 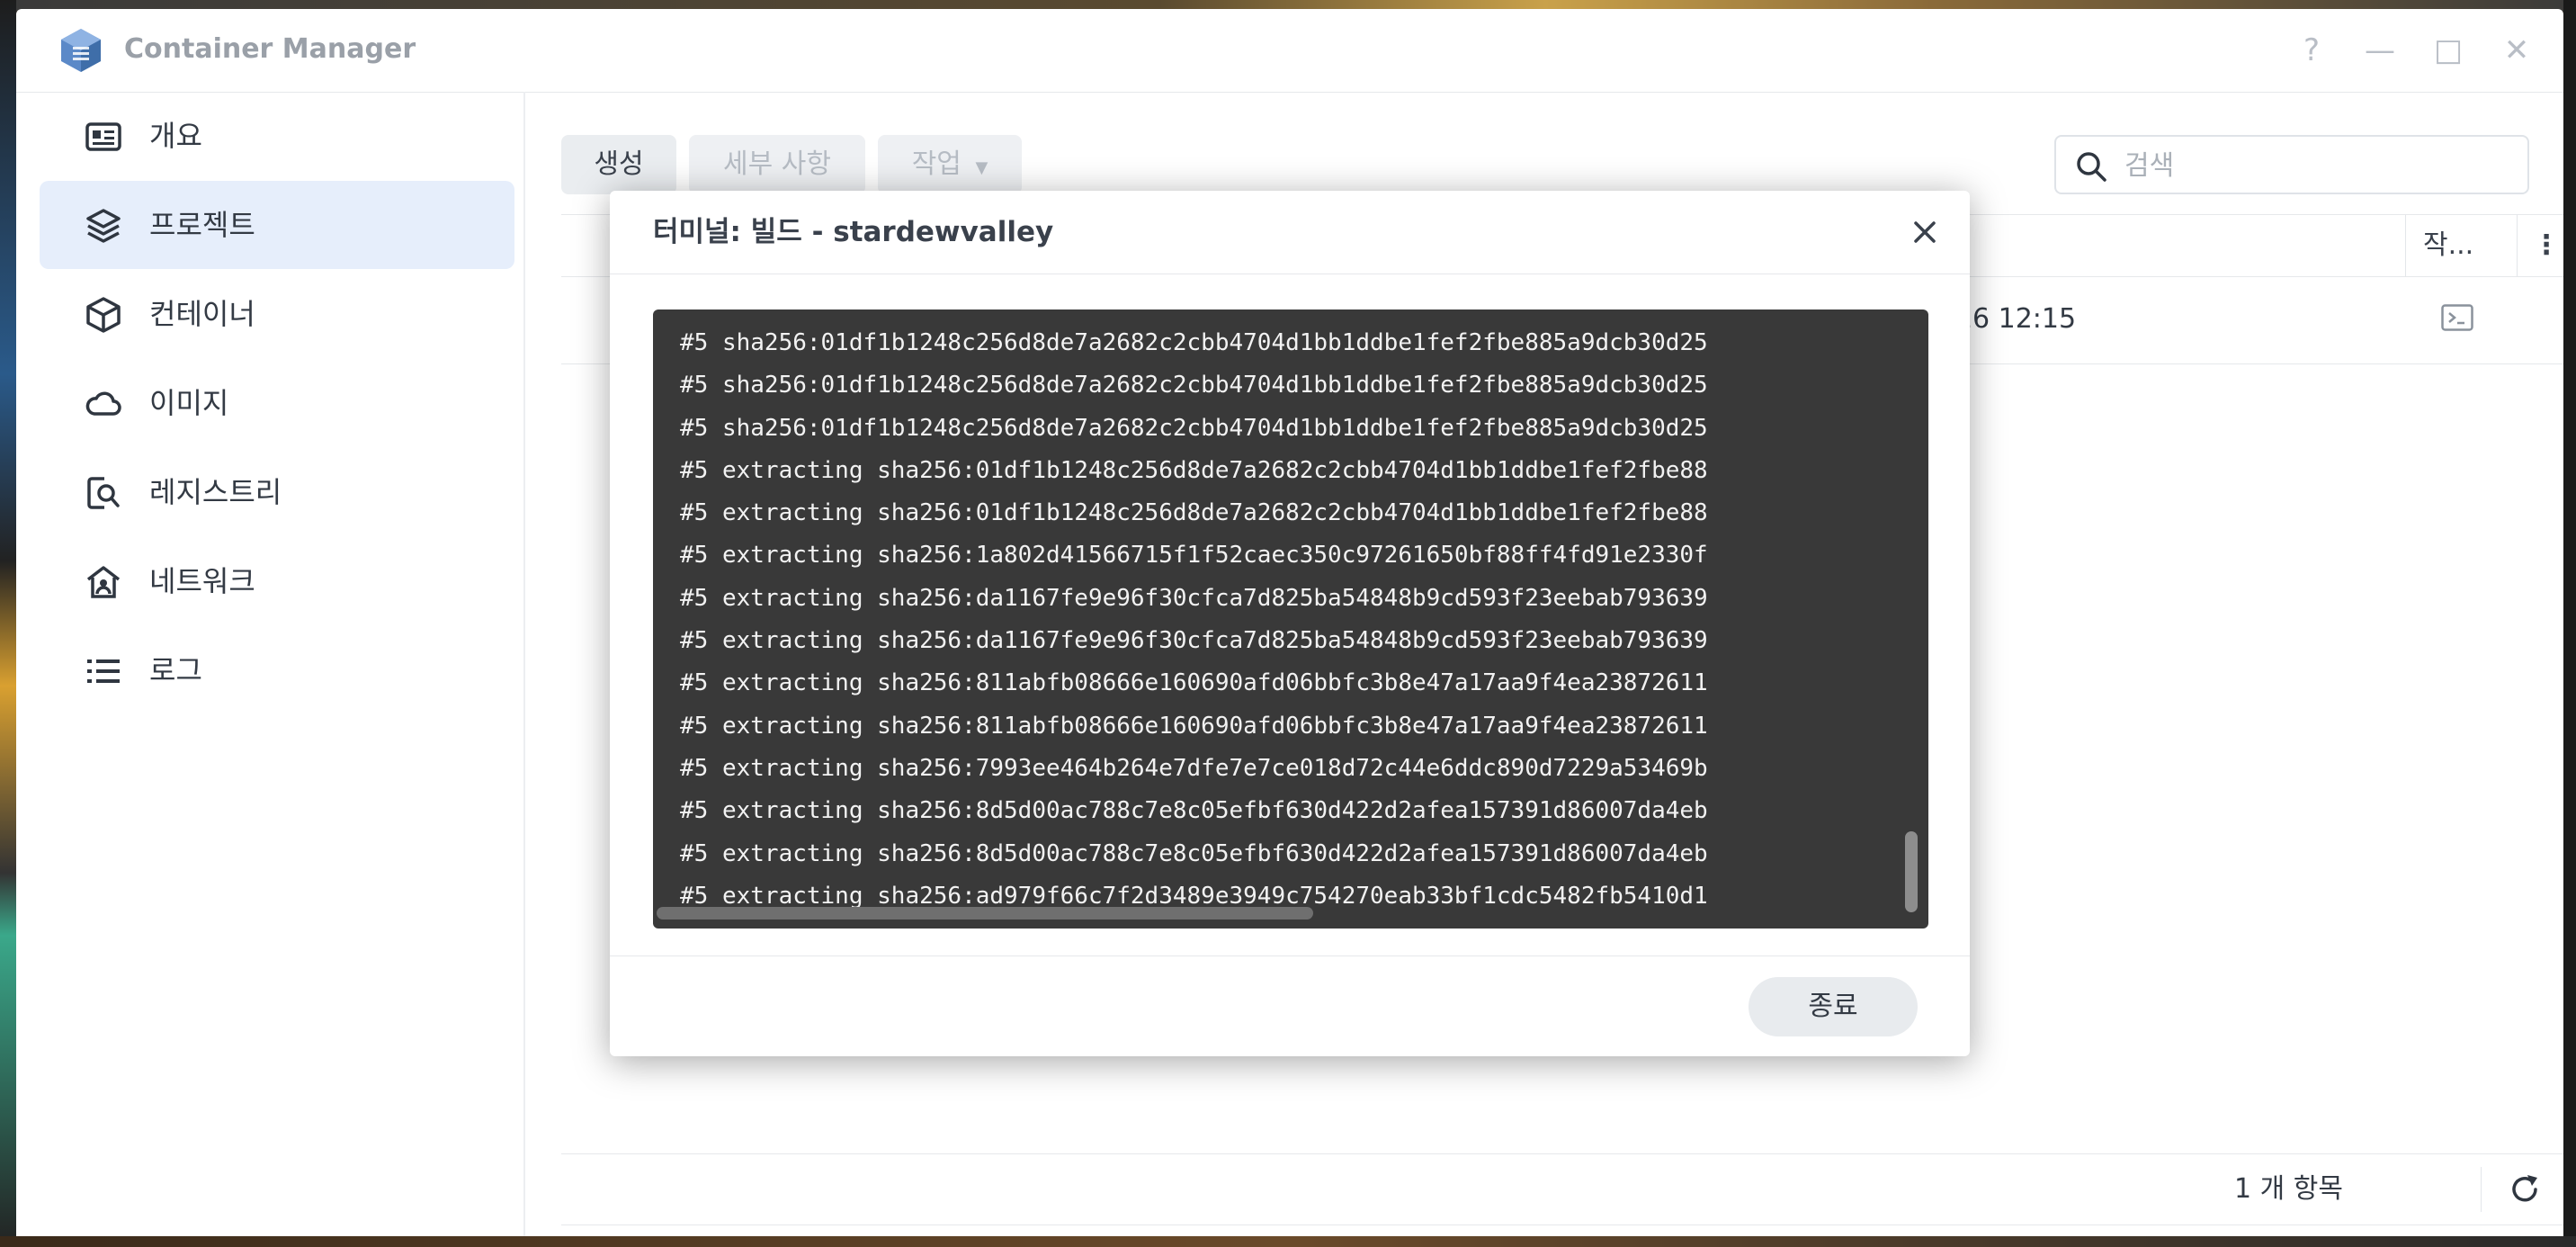 What do you see at coordinates (2546, 245) in the screenshot?
I see `column-options-icon: ⋮` at bounding box center [2546, 245].